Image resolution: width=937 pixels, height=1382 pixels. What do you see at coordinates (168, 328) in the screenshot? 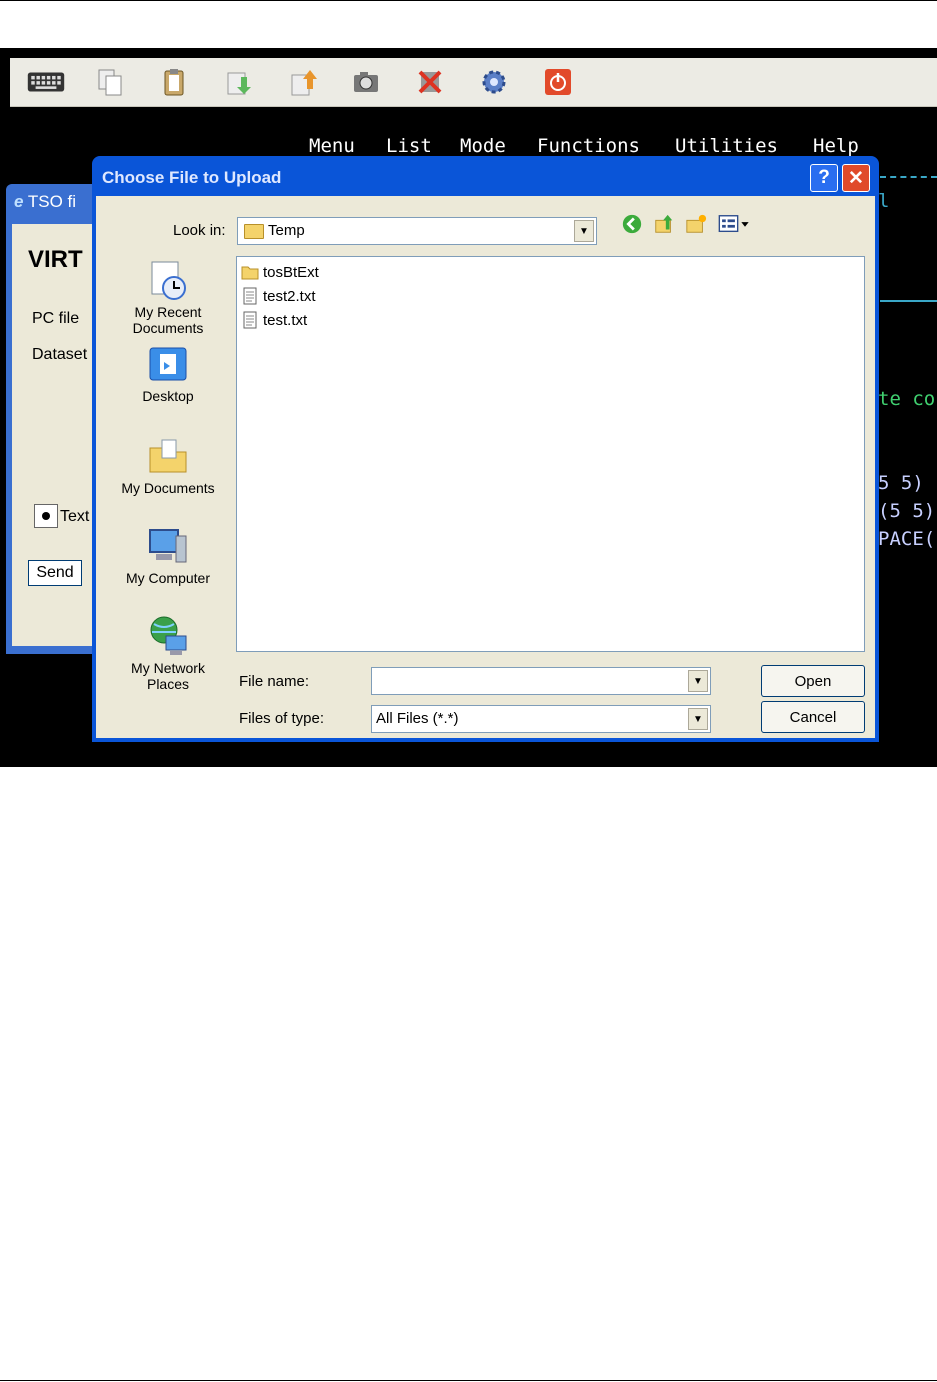
I see `place-label-line2: Documents` at bounding box center [168, 328].